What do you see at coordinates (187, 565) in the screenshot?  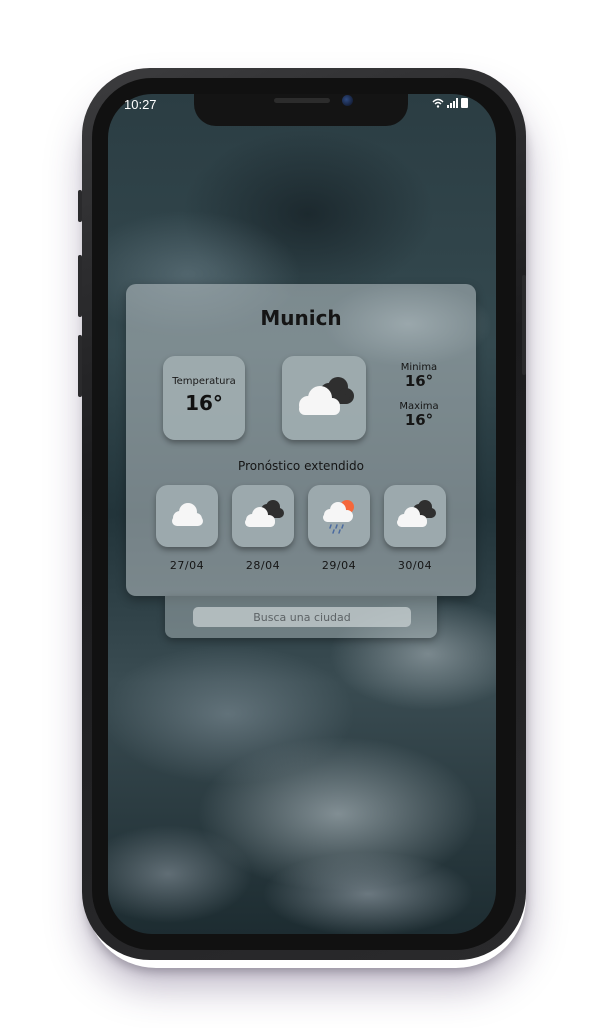 I see `forecast-date-day-1: 27/04` at bounding box center [187, 565].